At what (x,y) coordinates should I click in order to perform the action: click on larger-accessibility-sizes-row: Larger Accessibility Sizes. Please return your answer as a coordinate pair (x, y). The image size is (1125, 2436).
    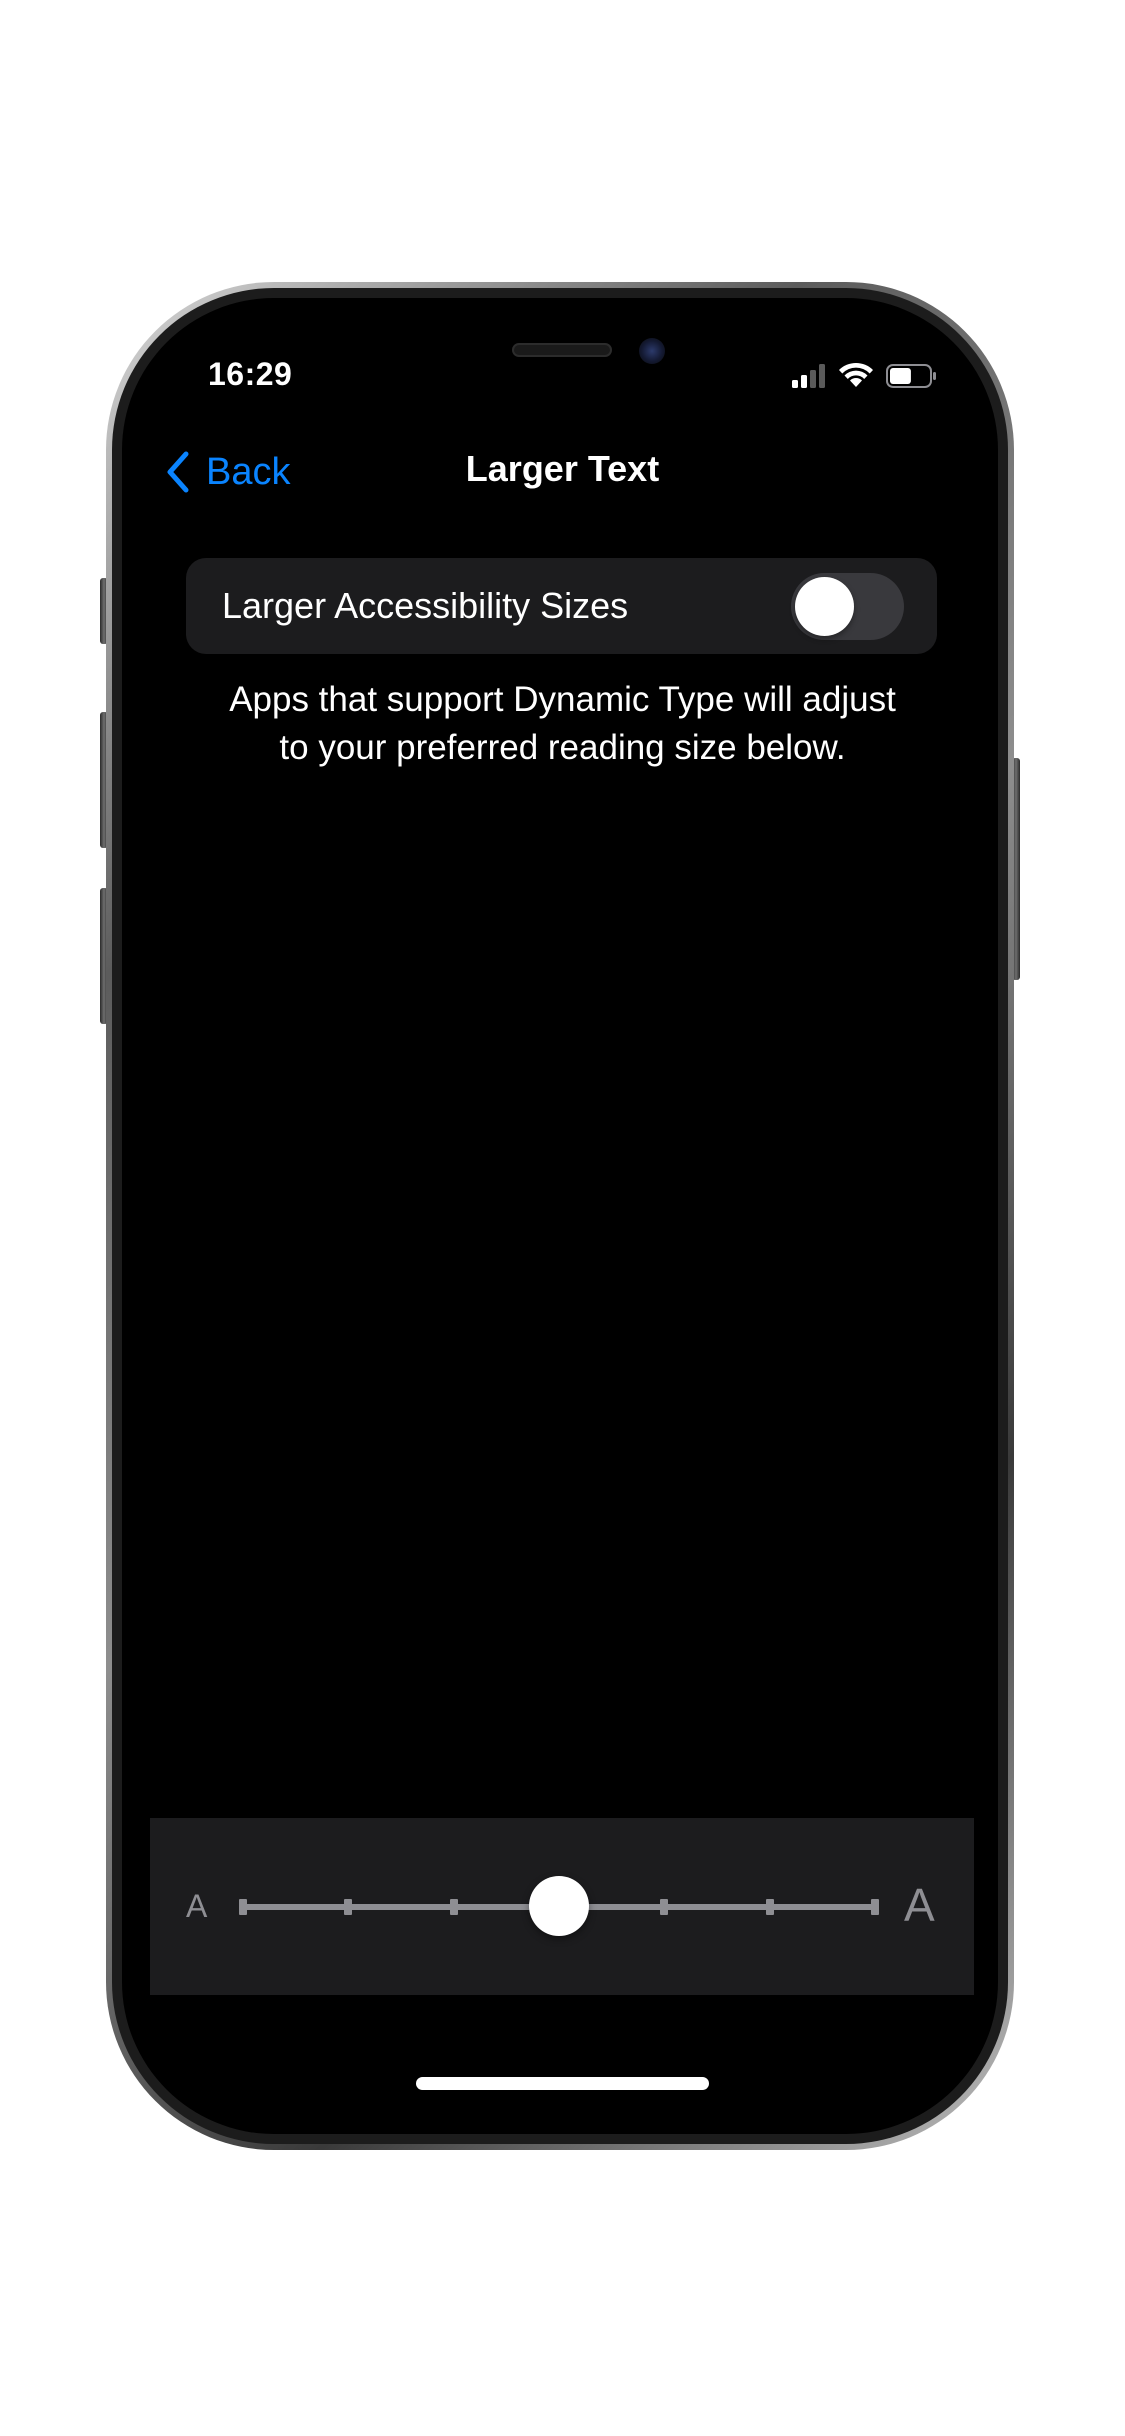
    Looking at the image, I should click on (561, 606).